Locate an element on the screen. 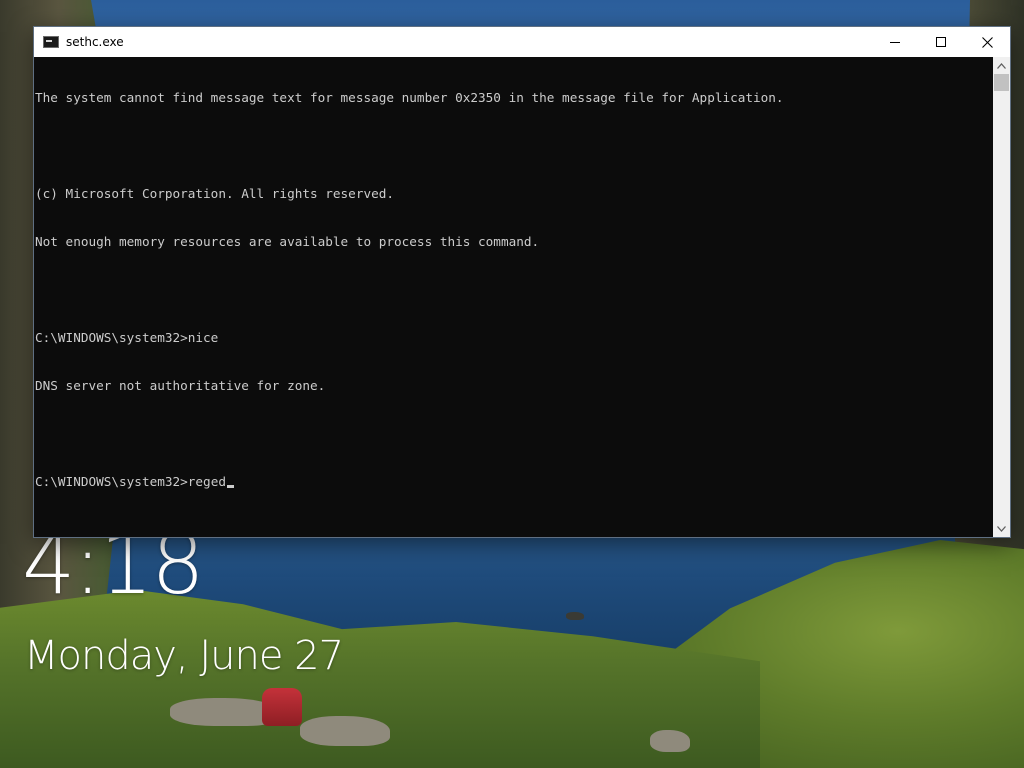 The width and height of the screenshot is (1024, 768). console-line: DNS server not authoritative for zone. is located at coordinates (180, 385).